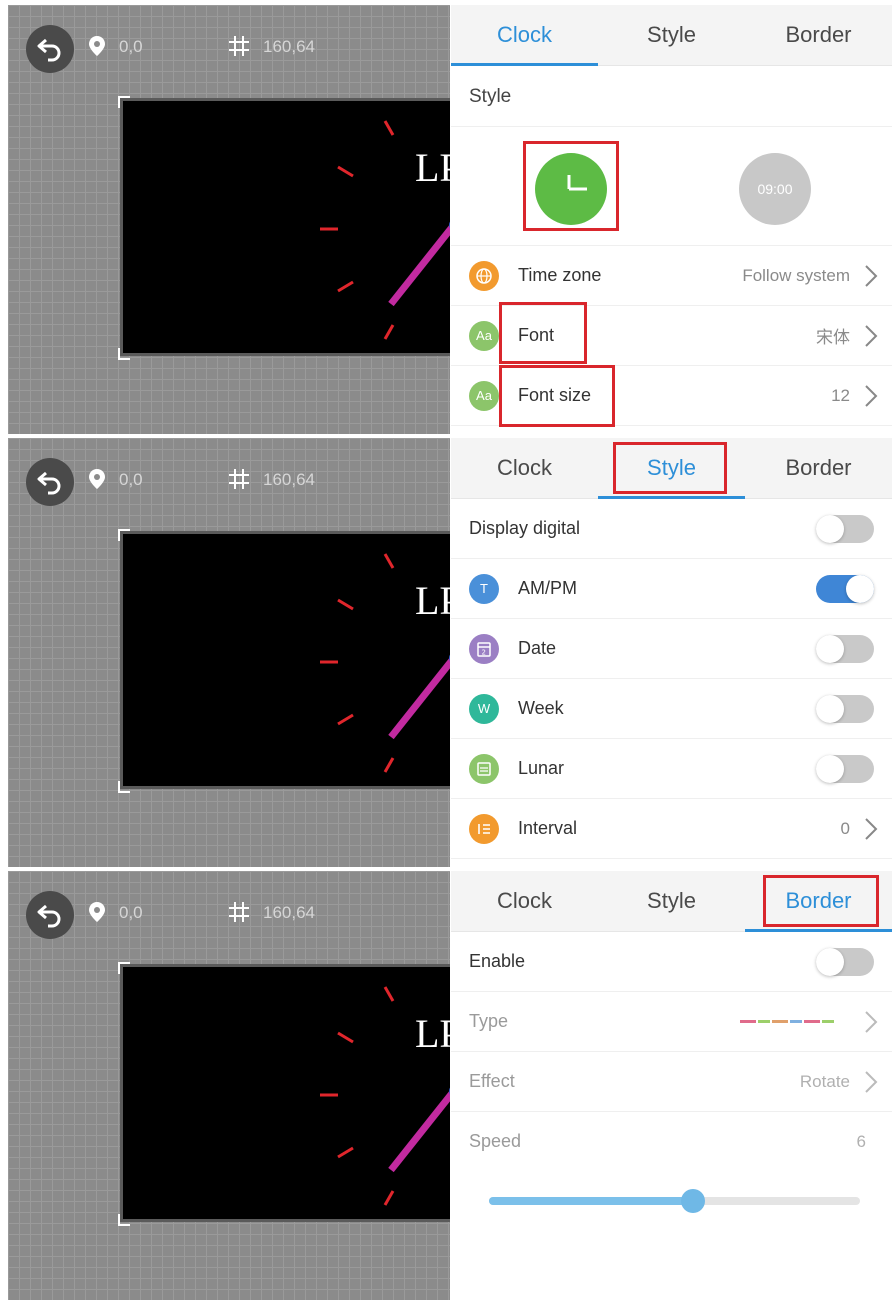 This screenshot has width=892, height=1300. What do you see at coordinates (671, 529) in the screenshot?
I see `display-digital-row: Display digital` at bounding box center [671, 529].